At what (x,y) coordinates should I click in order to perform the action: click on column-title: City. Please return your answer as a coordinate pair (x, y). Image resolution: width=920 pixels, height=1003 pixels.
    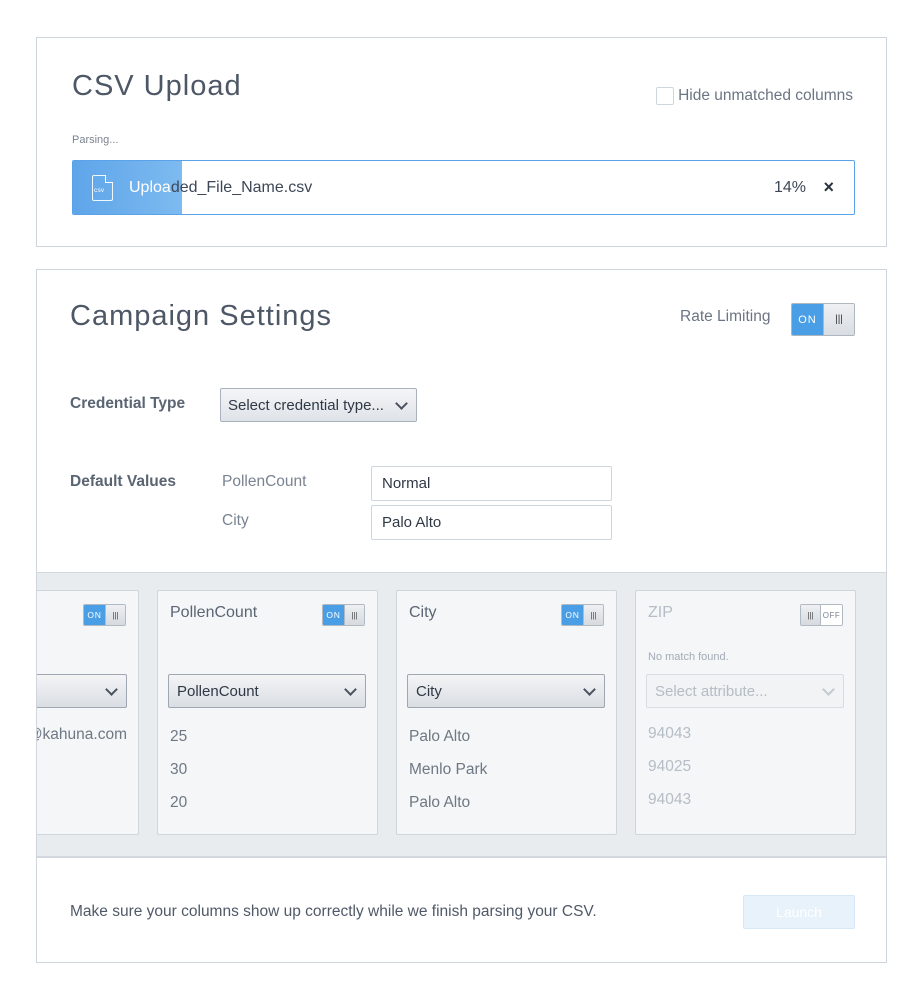
    Looking at the image, I should click on (423, 612).